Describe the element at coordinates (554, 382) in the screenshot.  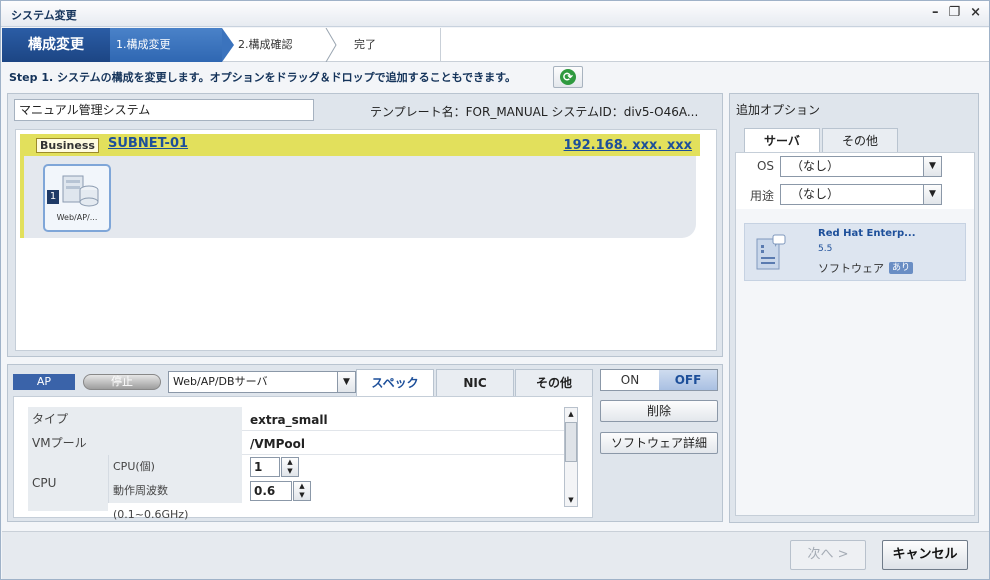
I see `tab-detail-other: その他` at that location.